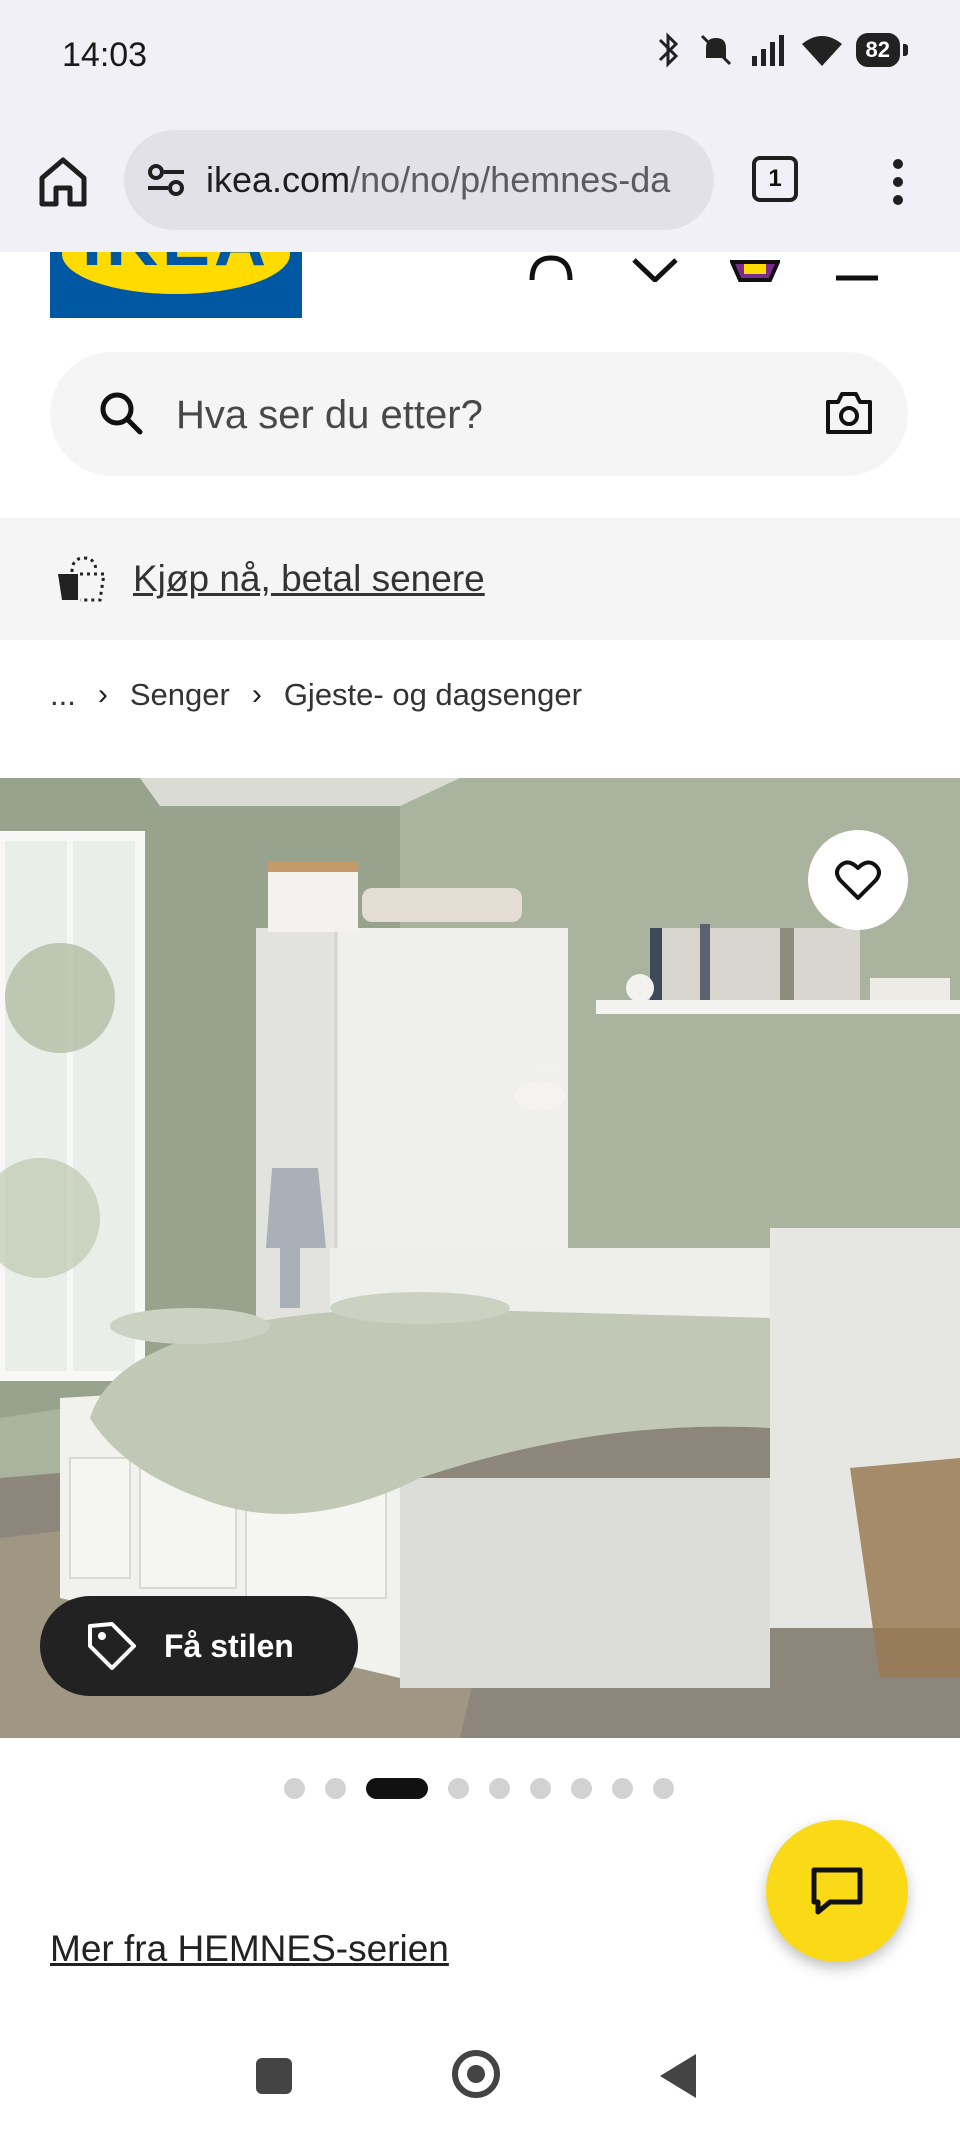 The height and width of the screenshot is (2134, 960). Describe the element at coordinates (775, 179) in the screenshot. I see `tab-switcher-button: 1` at that location.